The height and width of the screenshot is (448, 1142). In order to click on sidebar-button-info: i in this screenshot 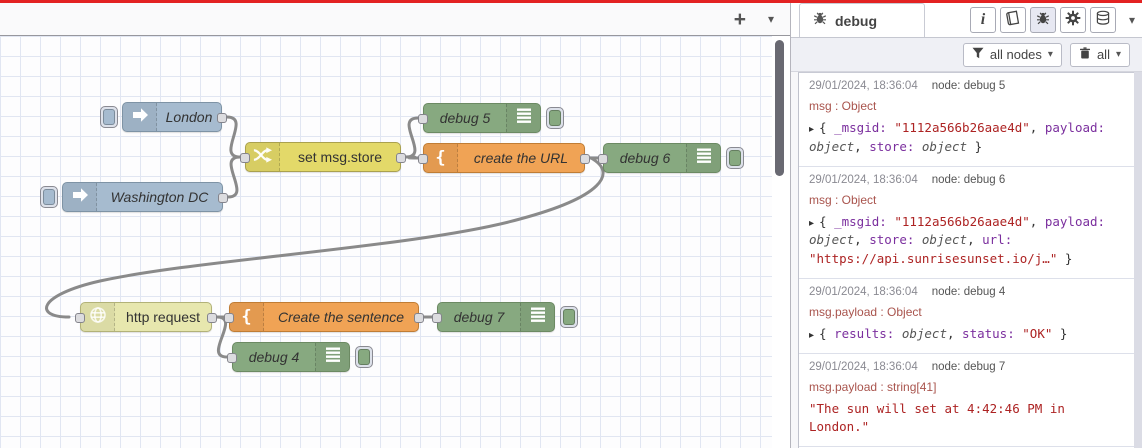, I will do `click(983, 20)`.